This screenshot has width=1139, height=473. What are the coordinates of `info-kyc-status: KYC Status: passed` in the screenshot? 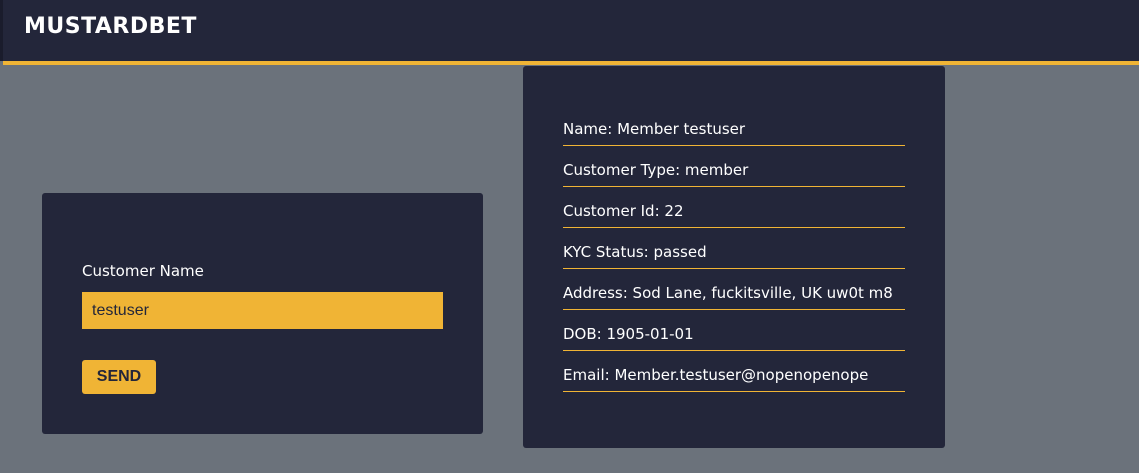 It's located at (734, 248).